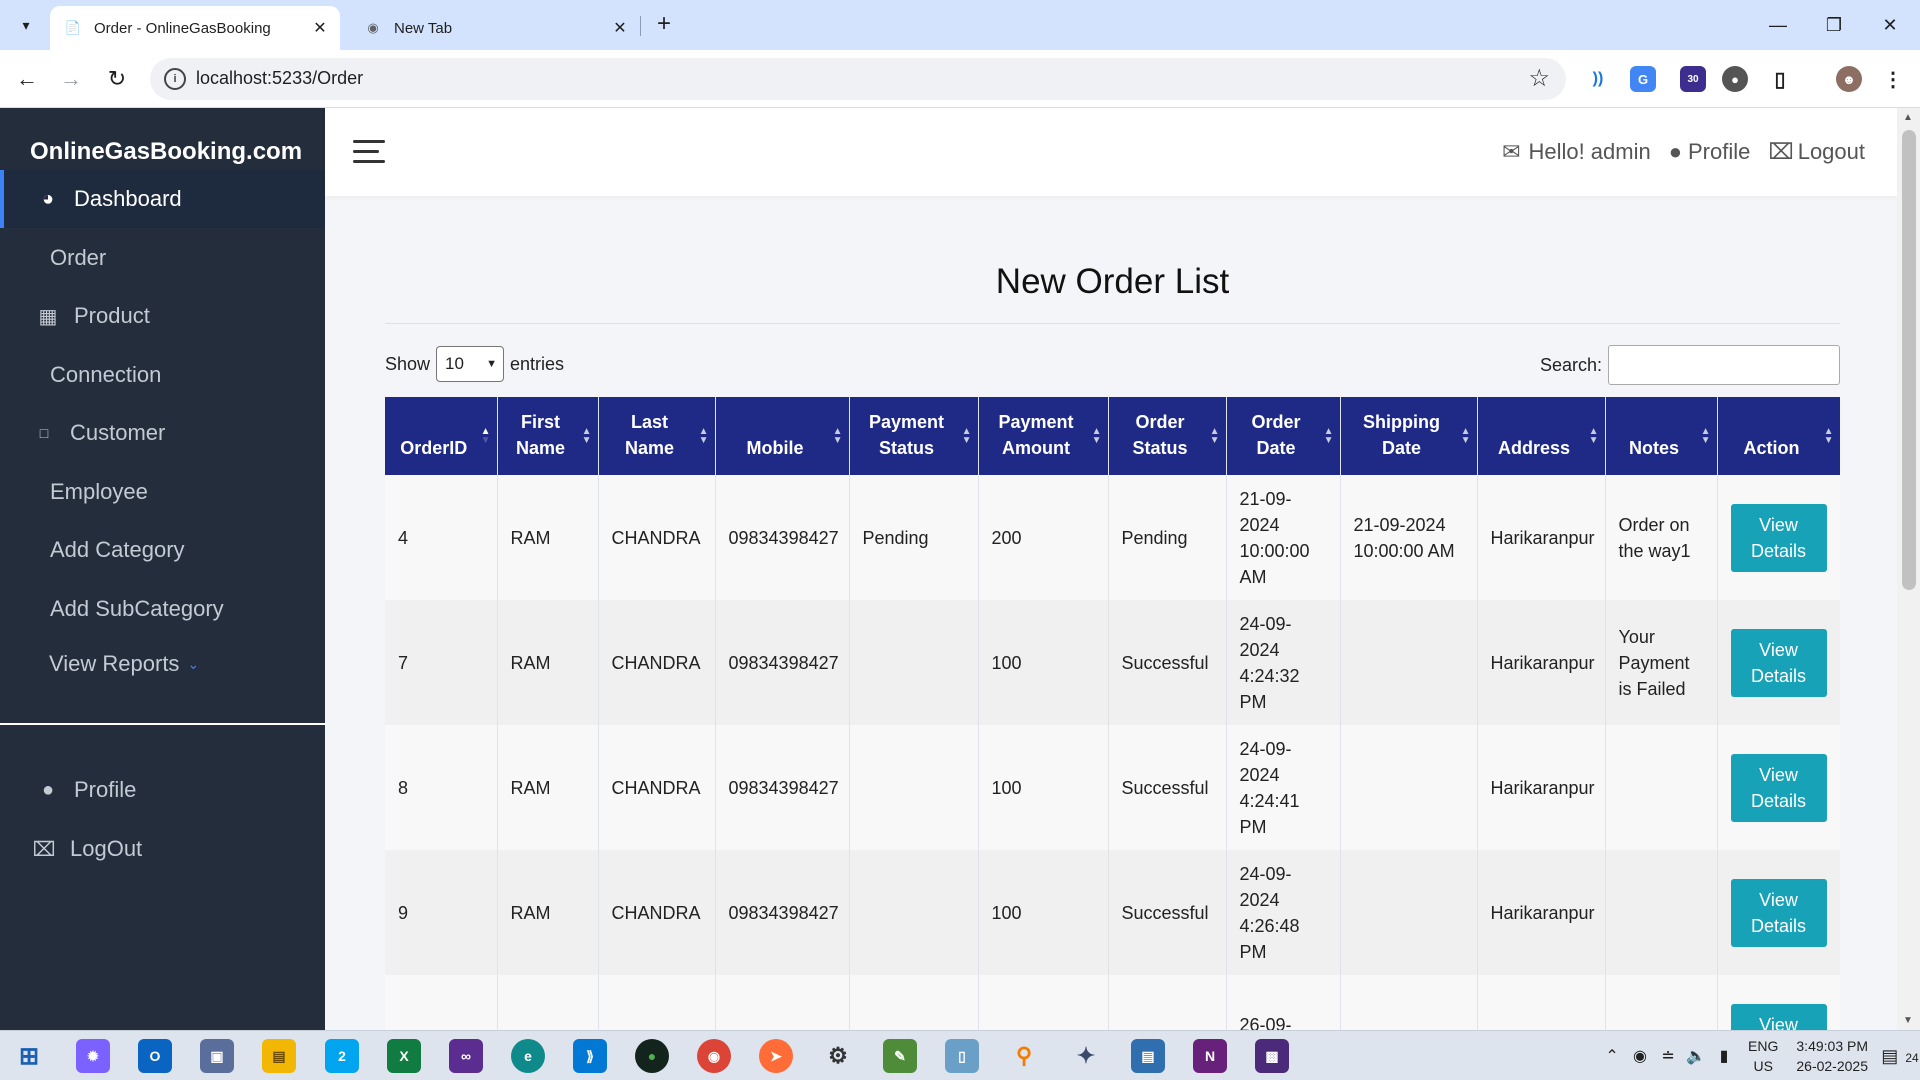  What do you see at coordinates (166, 152) in the screenshot?
I see `brand-logo: OnlineGasBooking.com` at bounding box center [166, 152].